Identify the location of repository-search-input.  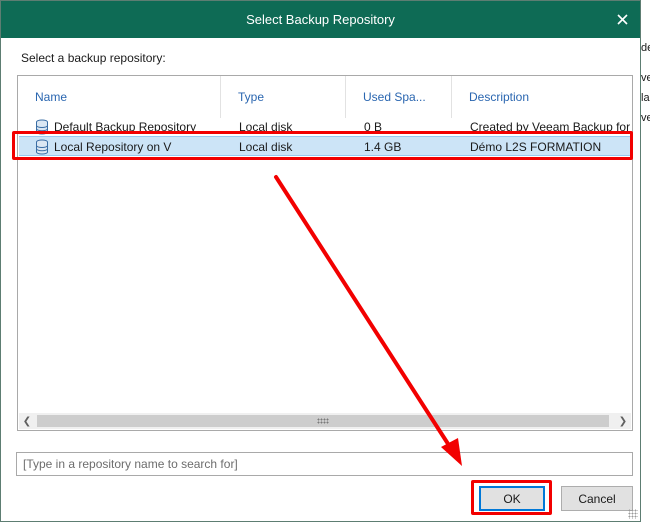
(324, 464).